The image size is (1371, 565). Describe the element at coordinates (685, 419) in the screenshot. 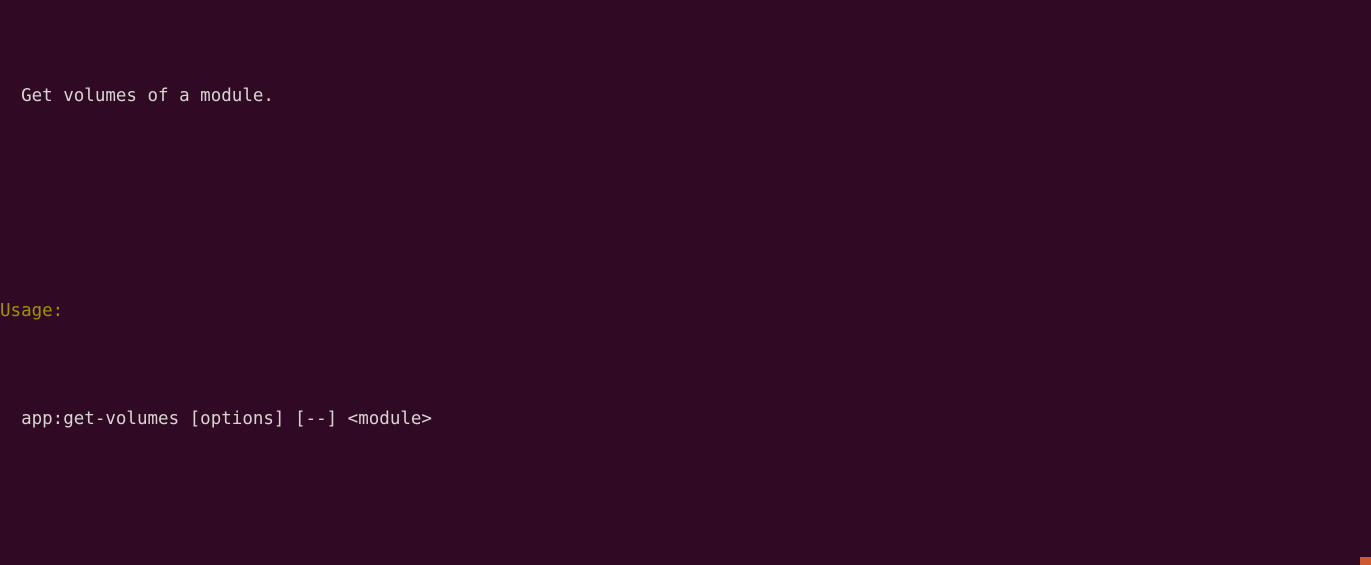

I see `line-usage: app:get-volumes [options] [--] <module>` at that location.